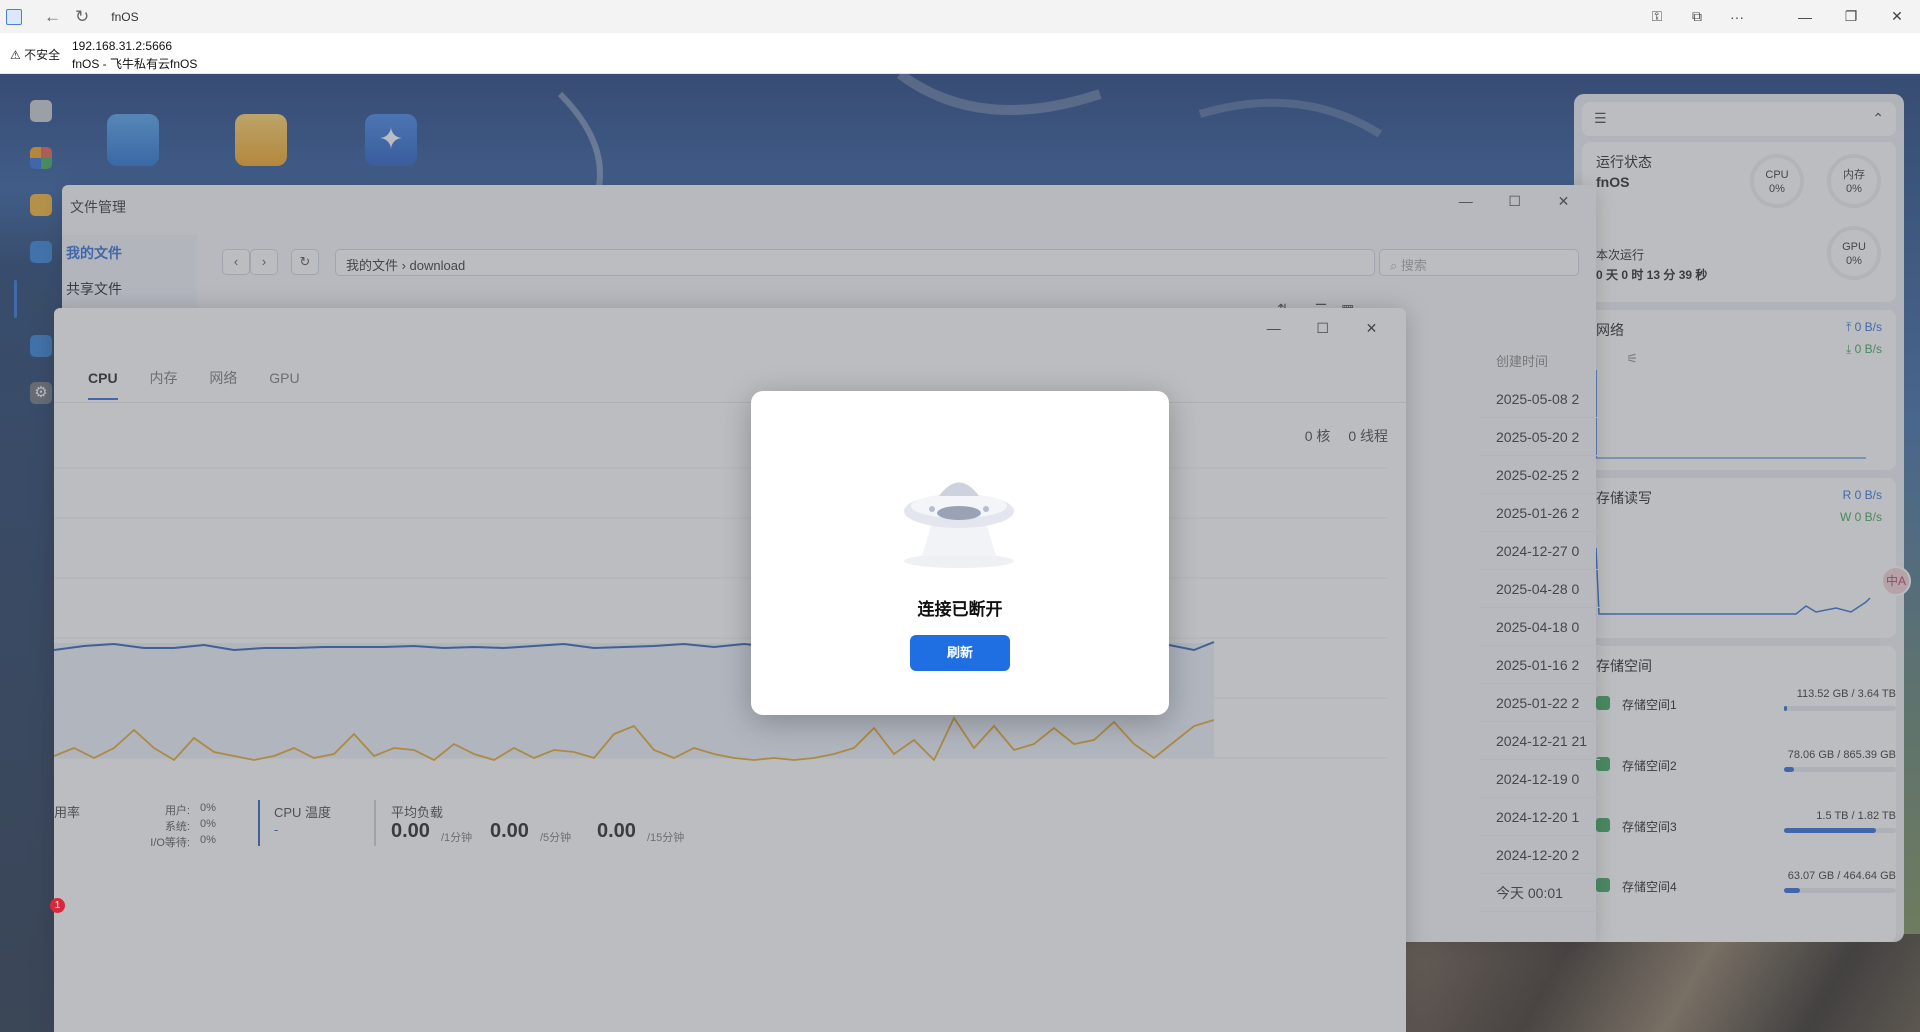 This screenshot has width=1920, height=1032. I want to click on address-bar: ⚠ 不安全 192.168.31.2:5666 fnOS - 飞牛私有云fnOS, so click(960, 53).